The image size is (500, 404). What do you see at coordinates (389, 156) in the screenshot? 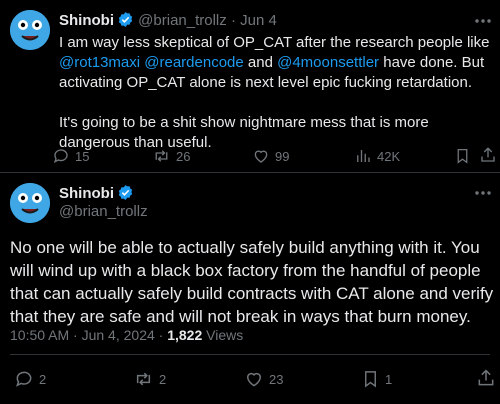
I see `views-count: 42K` at bounding box center [389, 156].